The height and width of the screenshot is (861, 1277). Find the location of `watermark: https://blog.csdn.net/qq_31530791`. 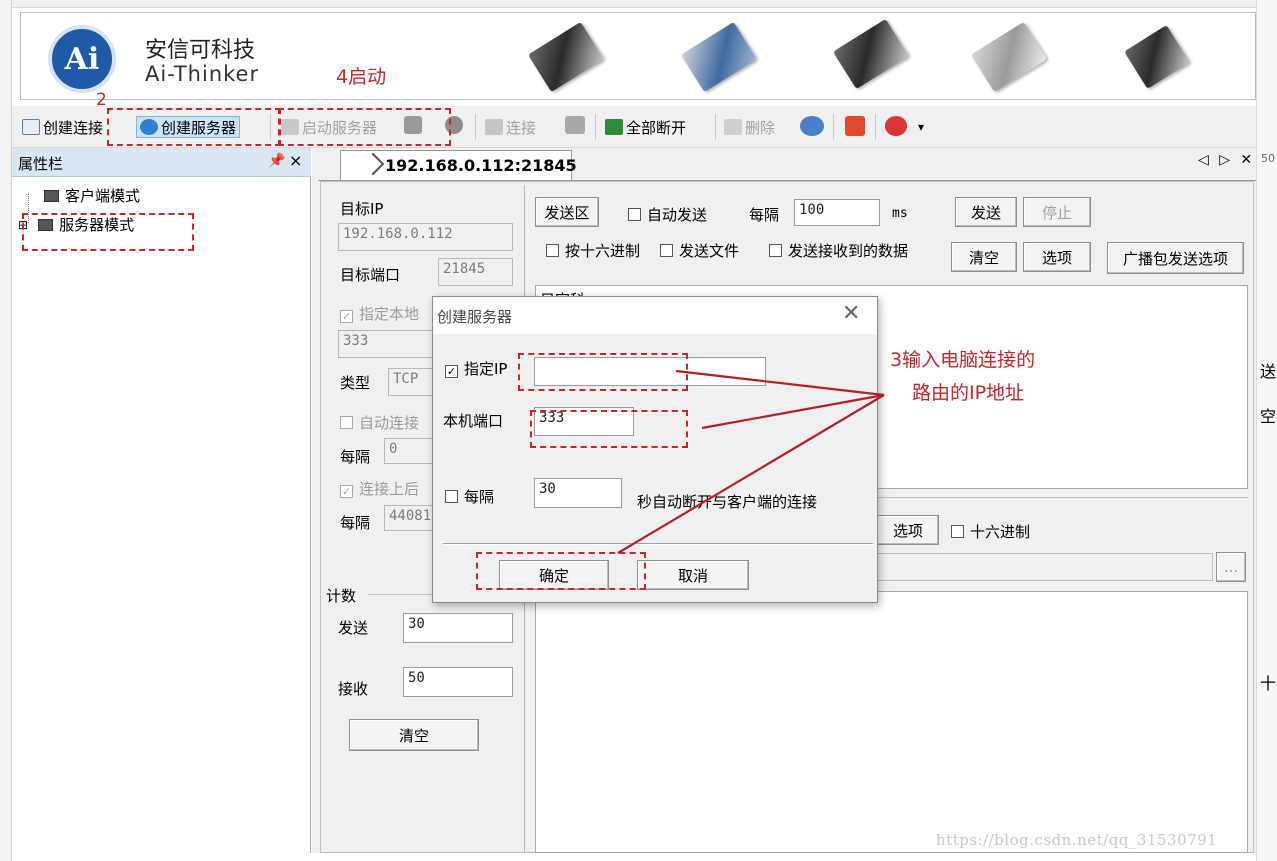

watermark: https://blog.csdn.net/qq_31530791 is located at coordinates (1077, 840).